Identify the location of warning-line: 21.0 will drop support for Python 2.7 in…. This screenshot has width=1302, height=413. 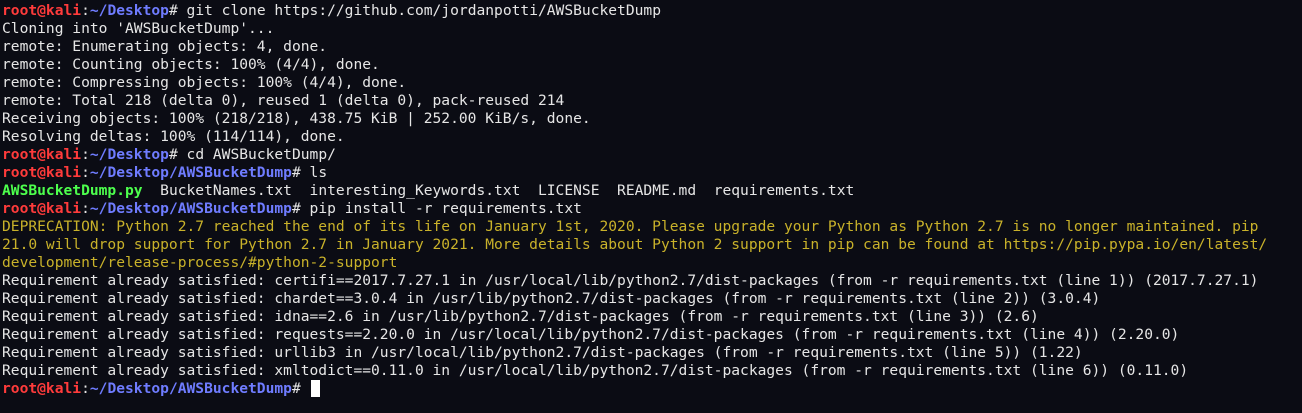
(652, 245).